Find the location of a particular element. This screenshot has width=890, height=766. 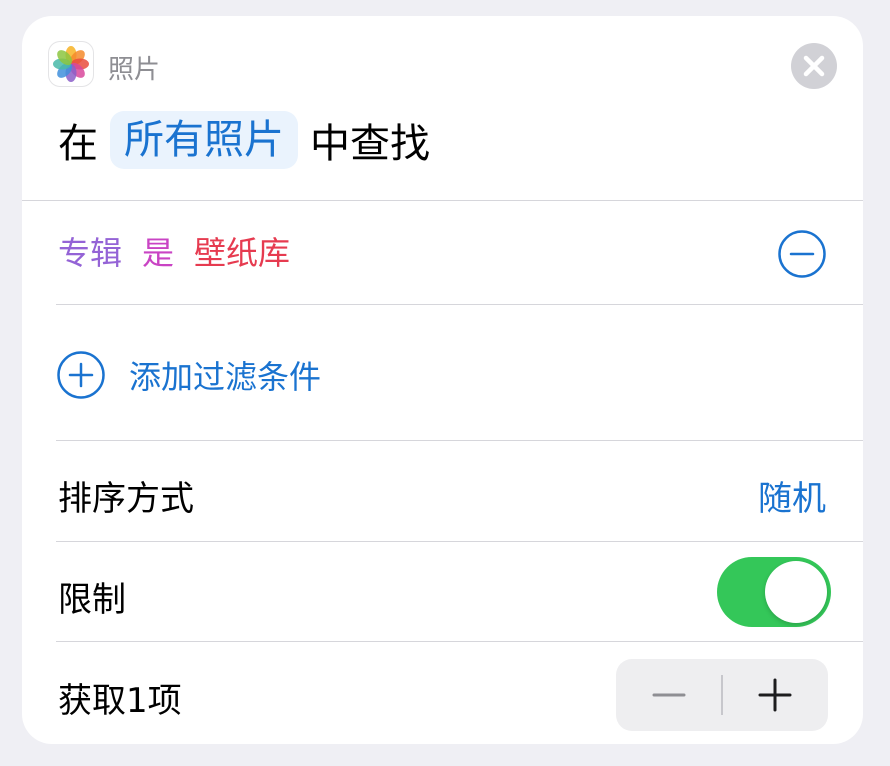

minus-icon is located at coordinates (669, 695).